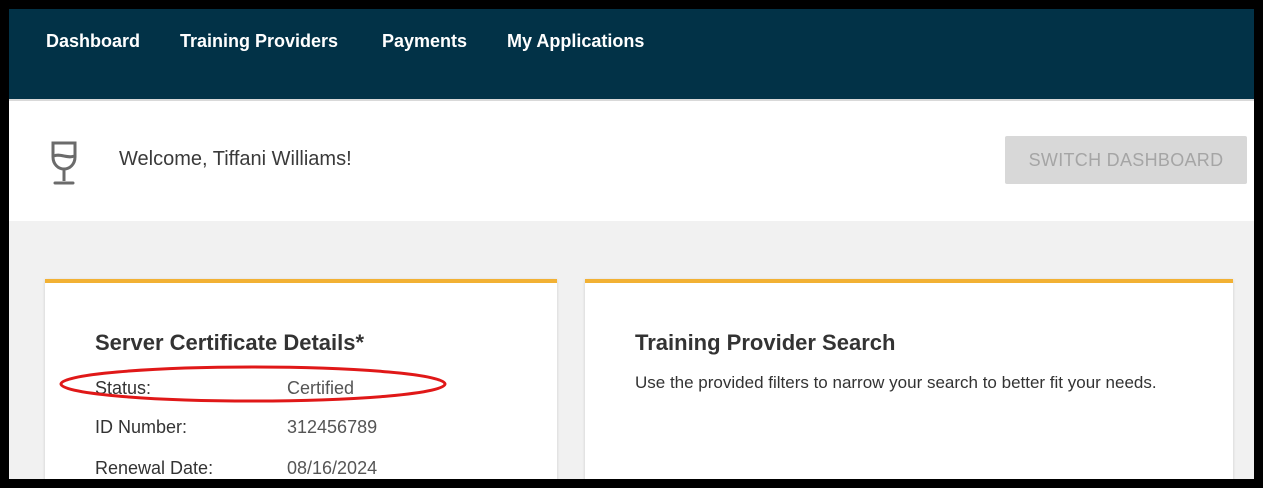 Image resolution: width=1263 pixels, height=488 pixels. Describe the element at coordinates (424, 41) in the screenshot. I see `nav-payments: Payments` at that location.